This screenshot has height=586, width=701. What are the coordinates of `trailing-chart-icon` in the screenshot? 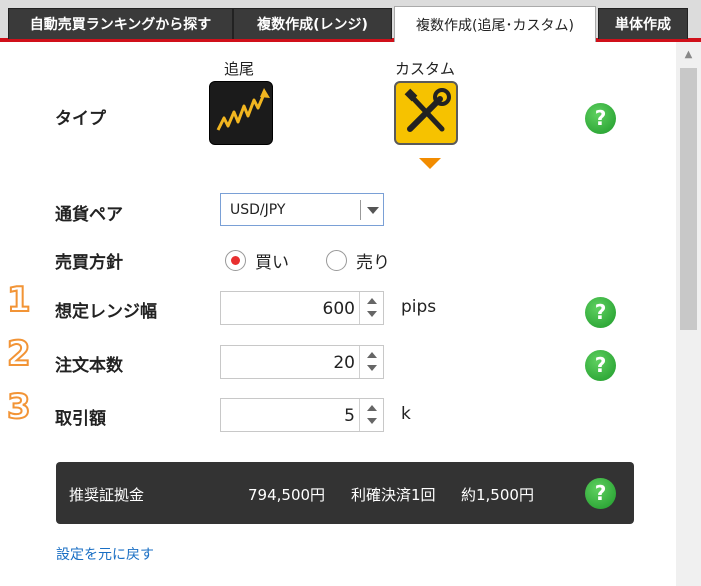 It's located at (241, 113).